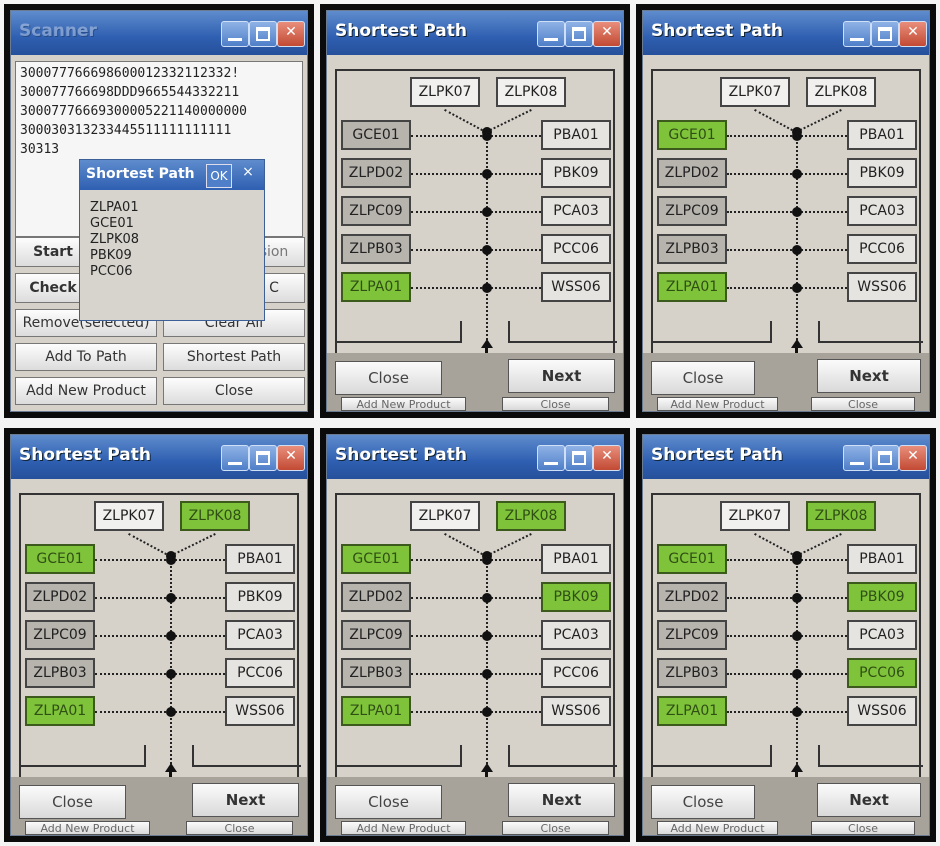 The width and height of the screenshot is (940, 846). Describe the element at coordinates (248, 175) in the screenshot. I see `dialog-close-icon: ×` at that location.